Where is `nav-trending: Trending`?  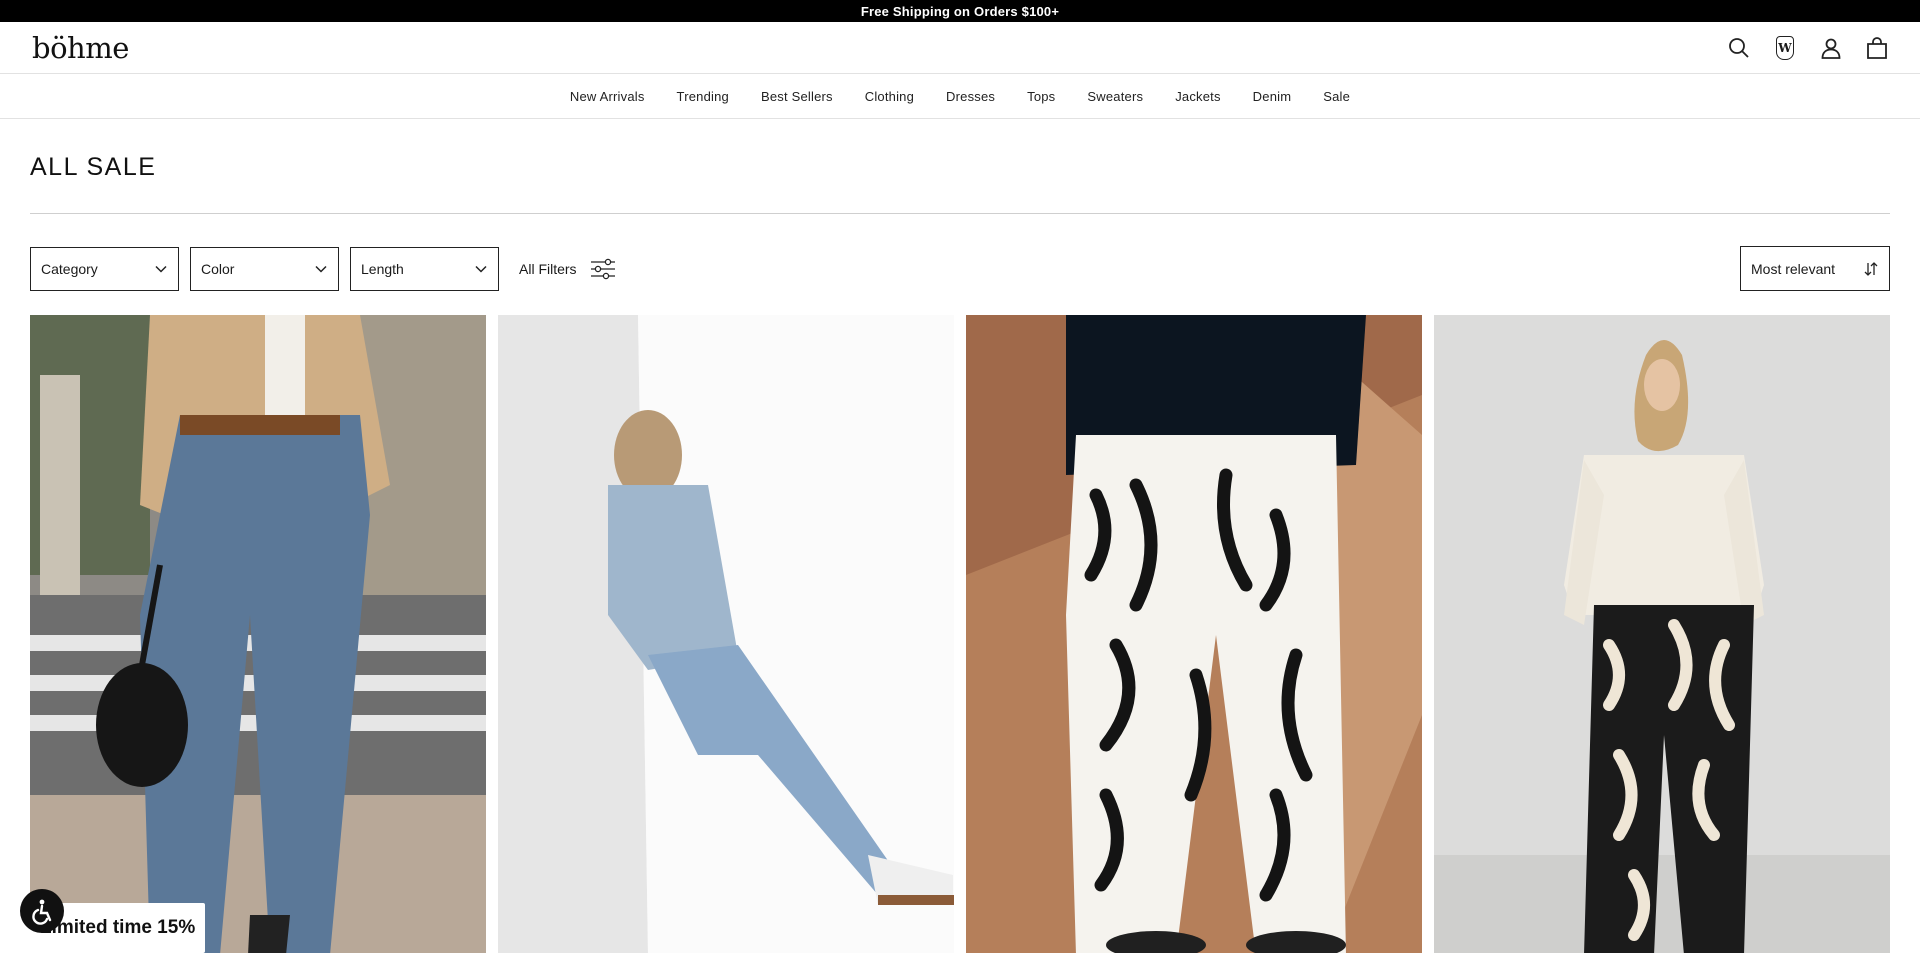 nav-trending: Trending is located at coordinates (703, 96).